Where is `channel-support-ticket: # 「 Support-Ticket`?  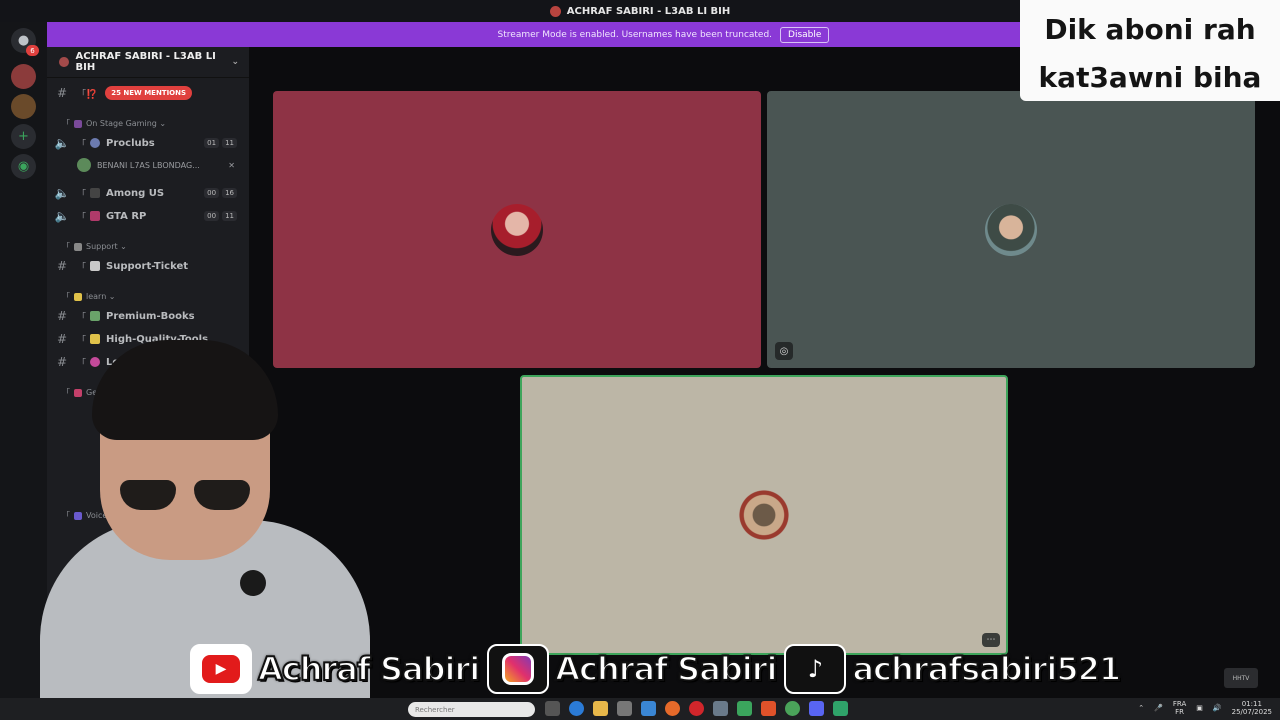
channel-support-ticket: # 「 Support-Ticket is located at coordinates (148, 266).